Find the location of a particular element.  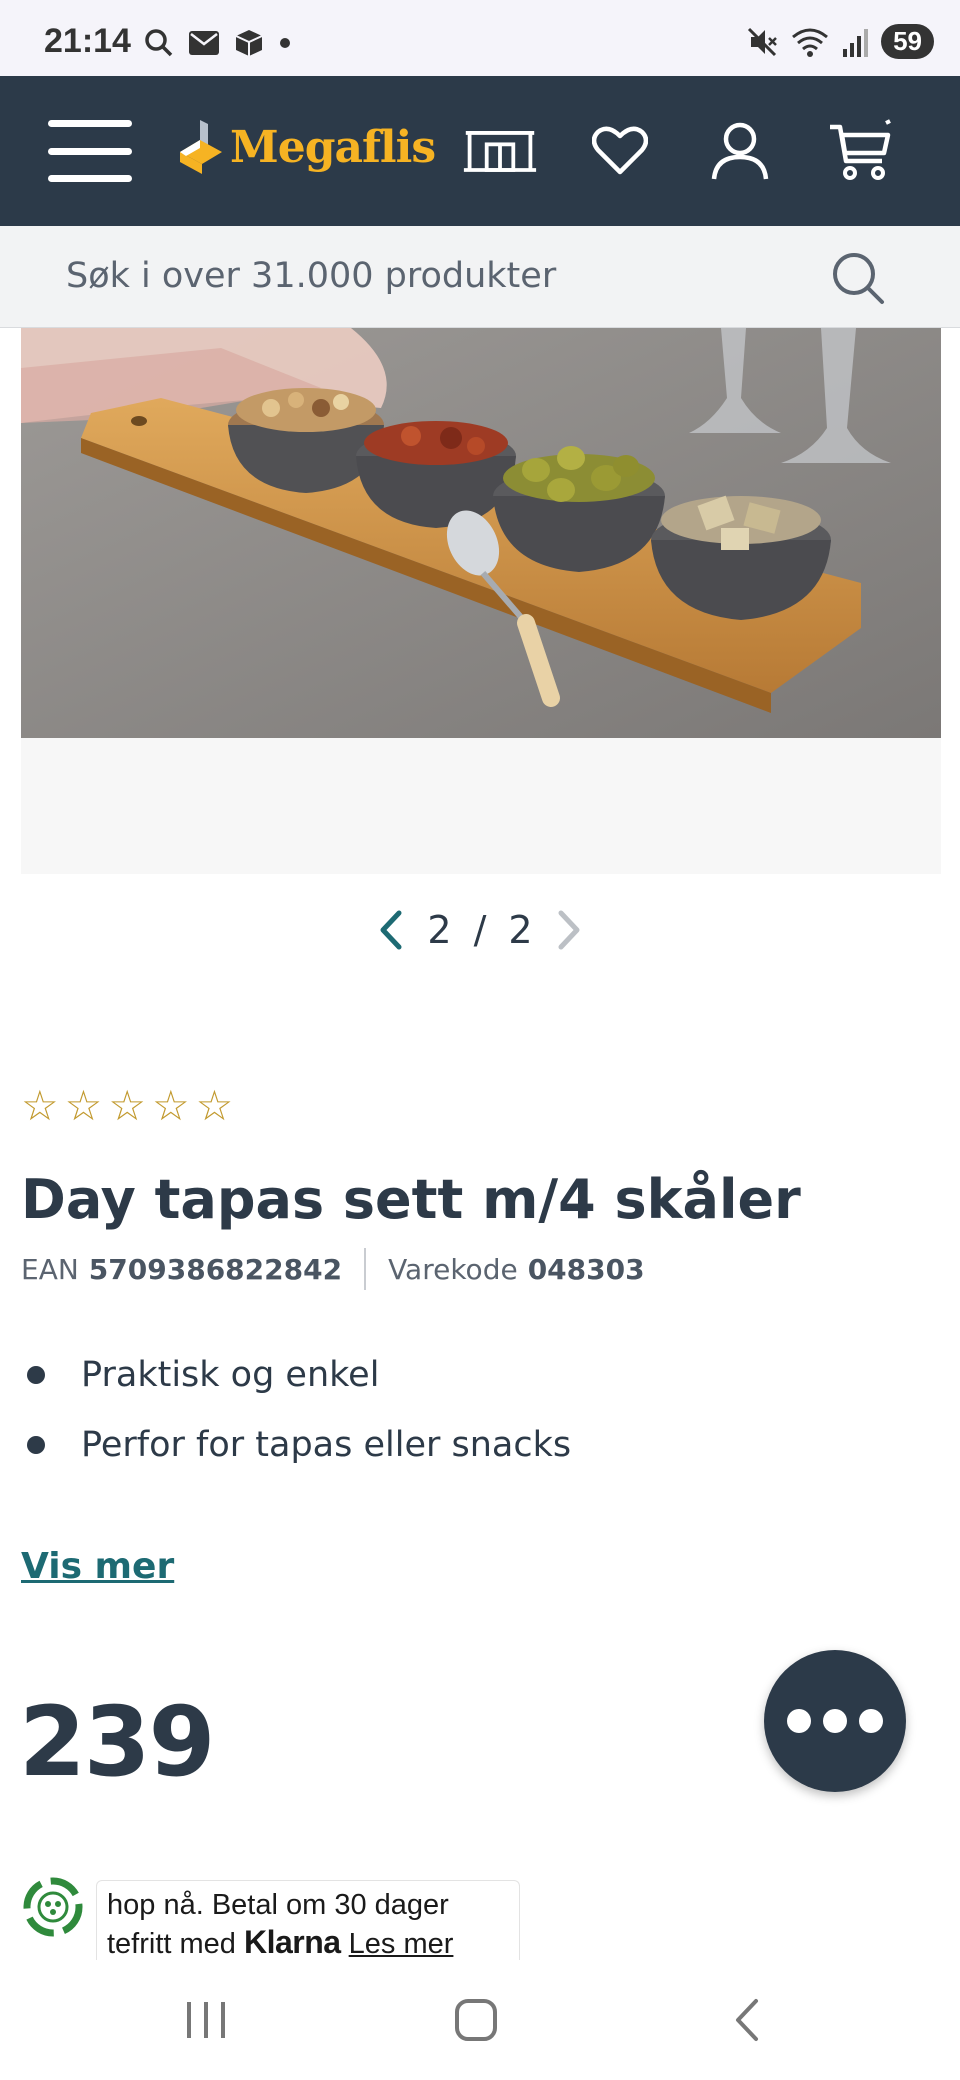

site-header: Megaflis is located at coordinates (480, 151).